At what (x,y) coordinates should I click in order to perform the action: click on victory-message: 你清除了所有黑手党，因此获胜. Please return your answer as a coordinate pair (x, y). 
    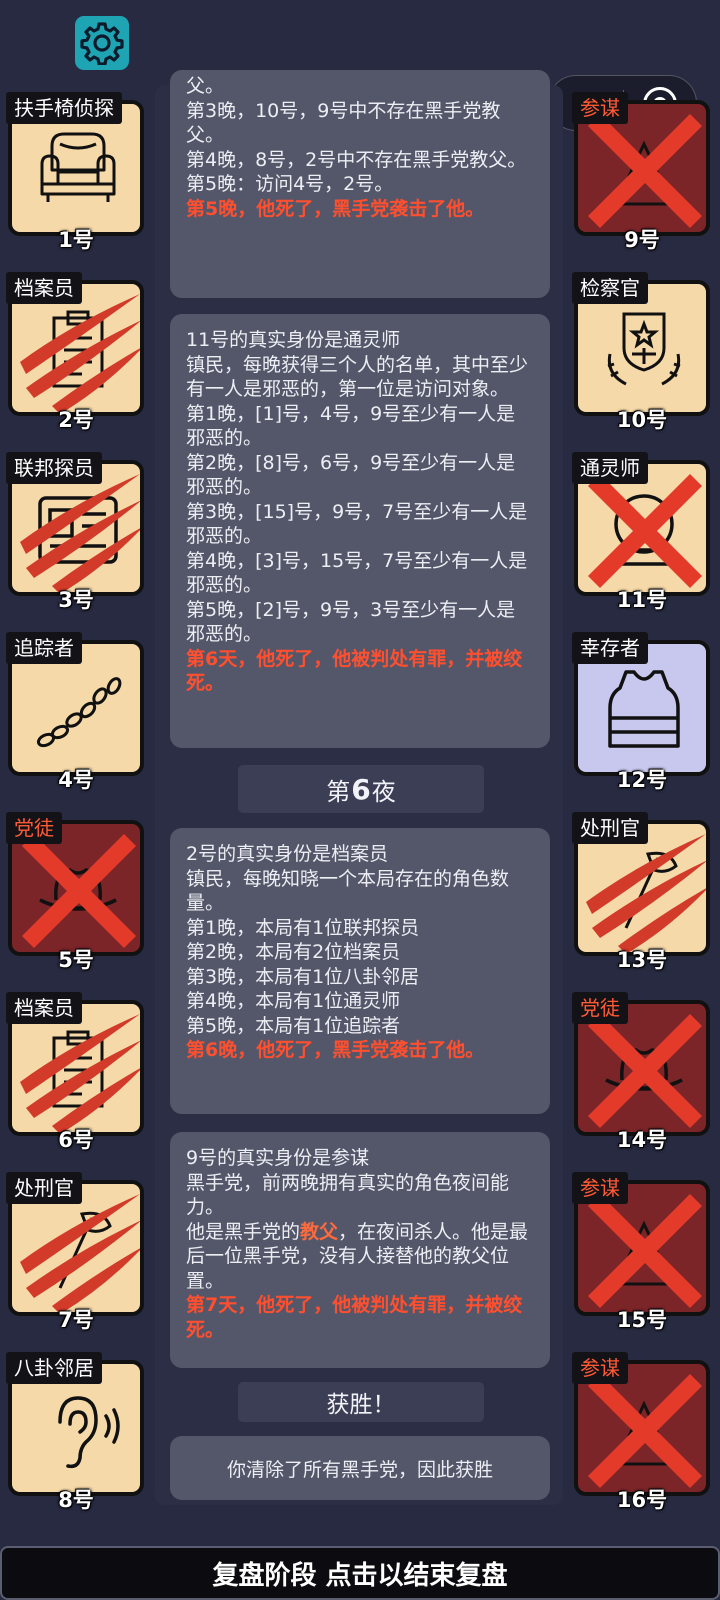
    Looking at the image, I should click on (360, 1468).